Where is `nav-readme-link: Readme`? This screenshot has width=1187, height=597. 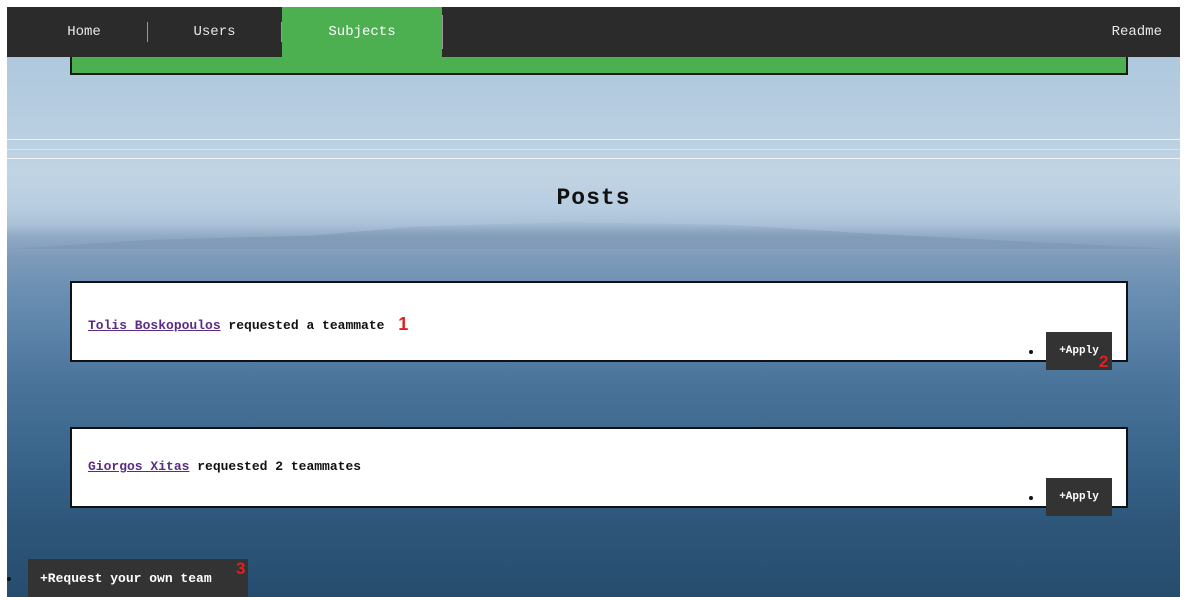
nav-readme-link: Readme is located at coordinates (1146, 32).